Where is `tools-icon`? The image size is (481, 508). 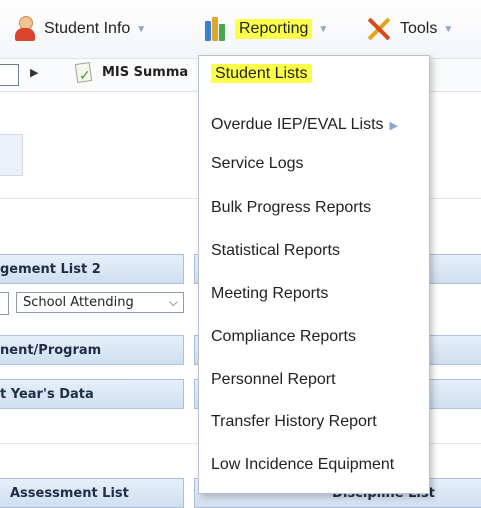
tools-icon is located at coordinates (379, 29).